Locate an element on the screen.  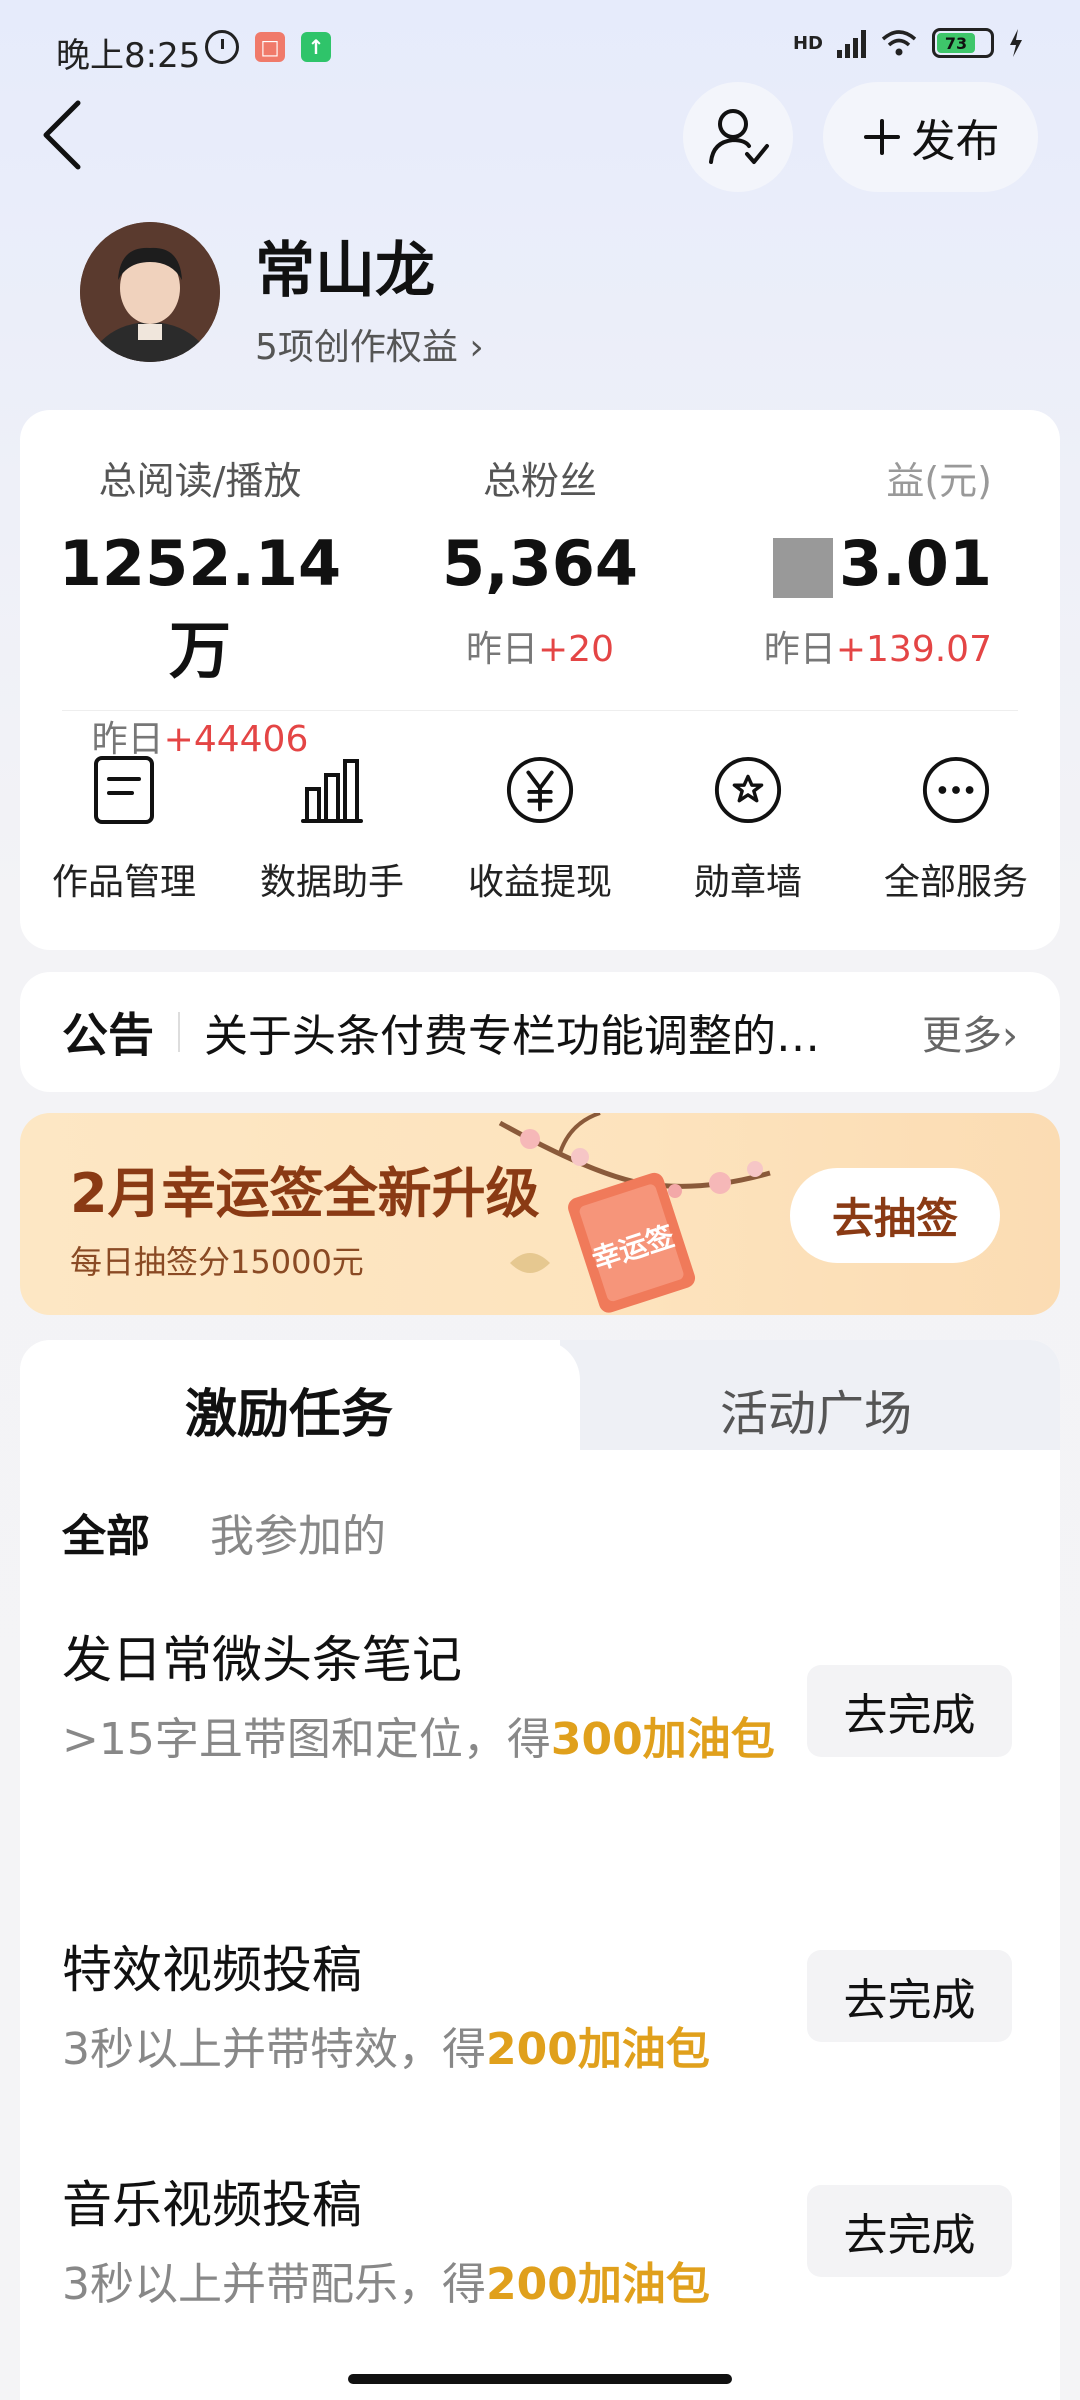
creator-rights-link: 5项创作权益 › is located at coordinates (369, 344).